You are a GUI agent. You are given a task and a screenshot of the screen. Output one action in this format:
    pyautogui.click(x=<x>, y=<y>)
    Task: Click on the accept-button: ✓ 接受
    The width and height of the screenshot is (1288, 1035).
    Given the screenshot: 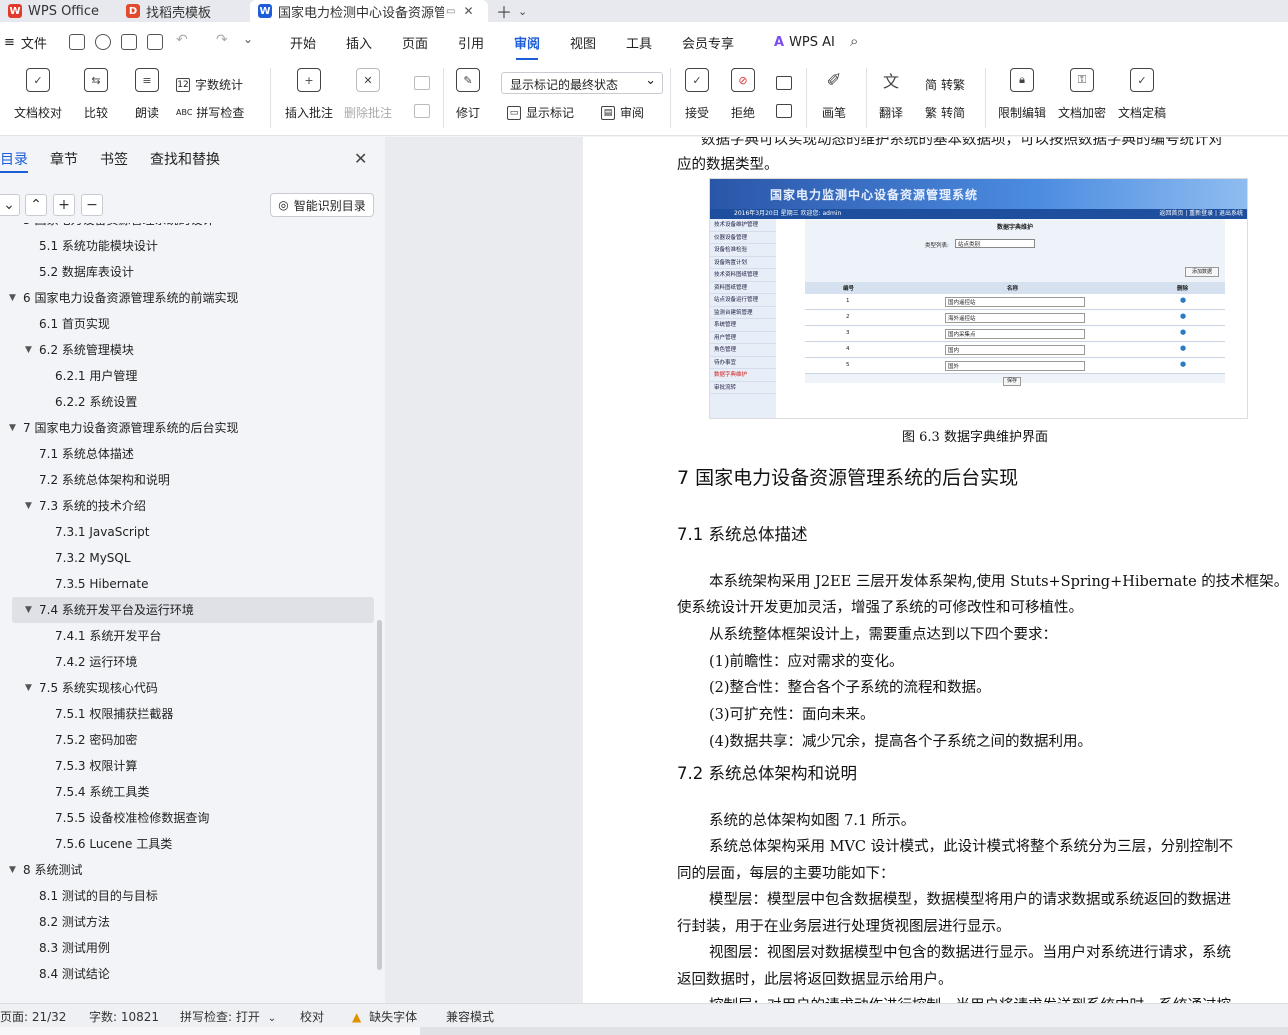 What is the action you would take?
    pyautogui.click(x=697, y=94)
    